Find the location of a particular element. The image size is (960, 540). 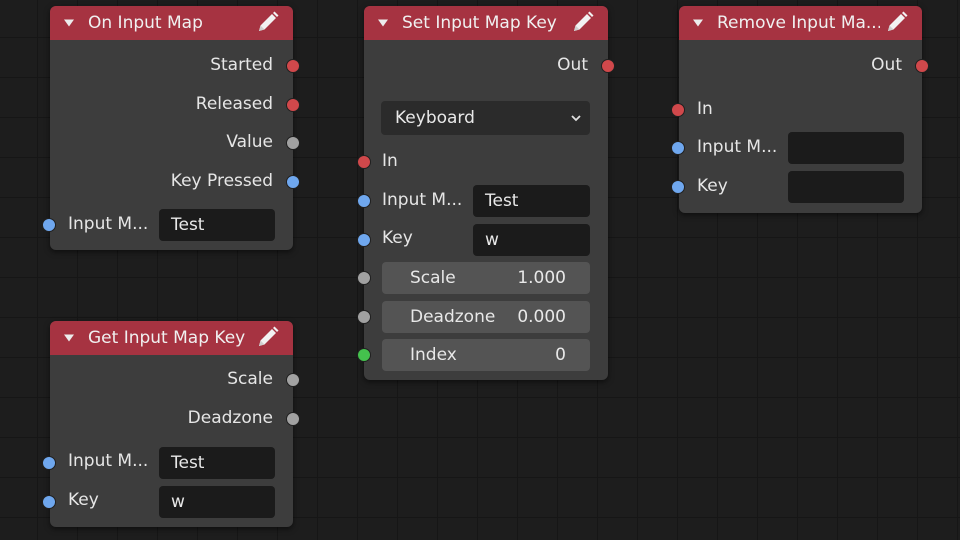

output-label-scale: Scale is located at coordinates (250, 379).